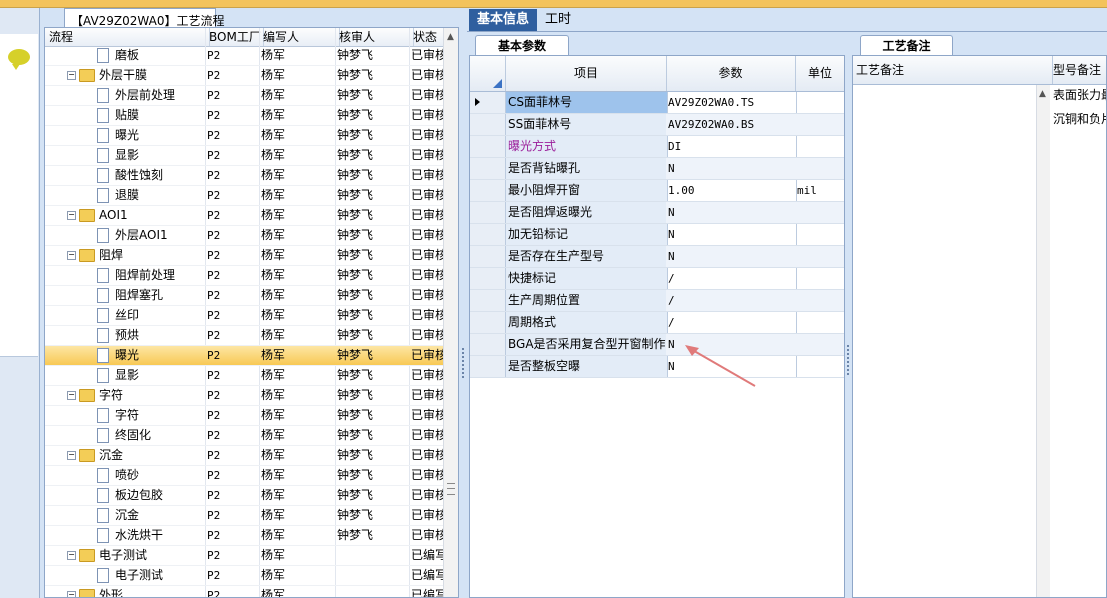 This screenshot has width=1107, height=598. I want to click on param-value-cell: 1.00, so click(731, 190).